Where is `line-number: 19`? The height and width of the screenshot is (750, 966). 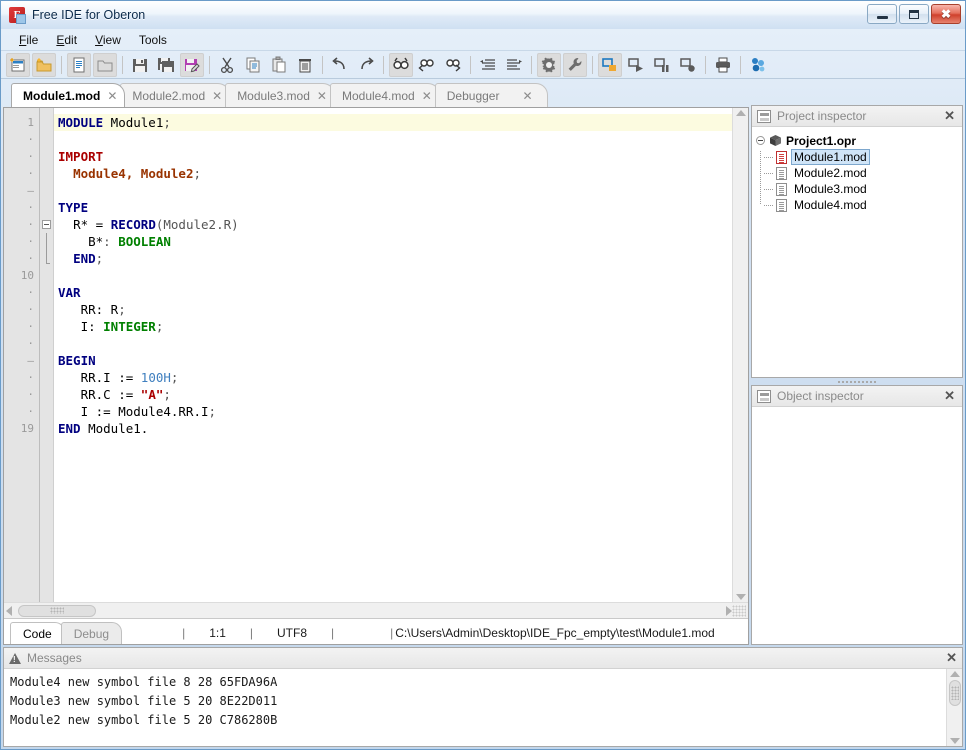
line-number: 19 is located at coordinates (27, 428).